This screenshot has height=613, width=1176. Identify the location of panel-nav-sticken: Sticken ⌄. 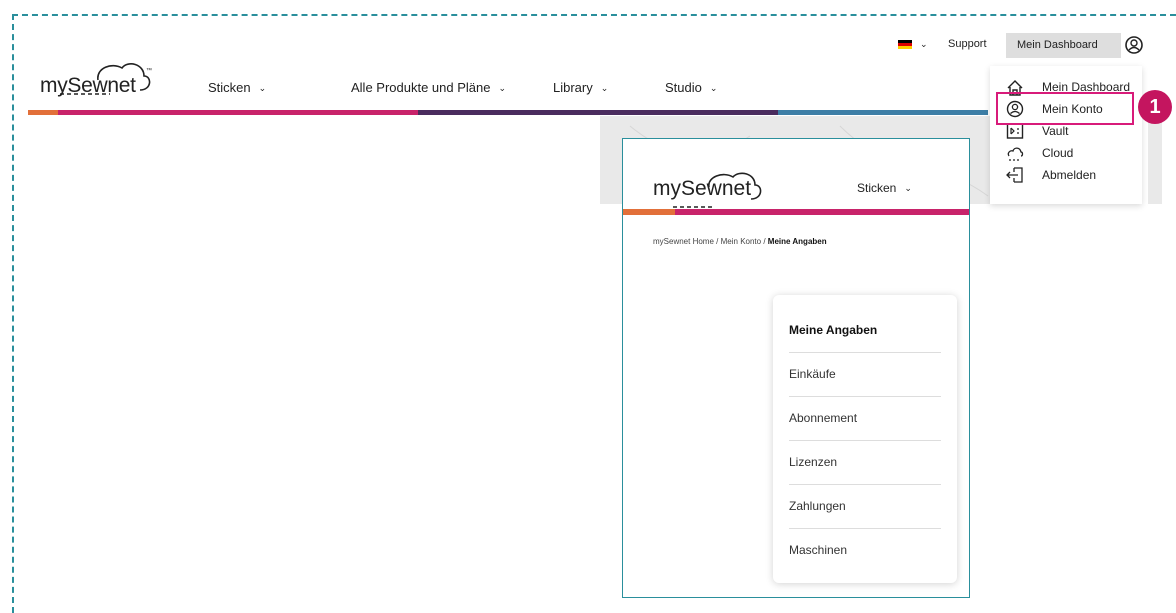
(884, 188).